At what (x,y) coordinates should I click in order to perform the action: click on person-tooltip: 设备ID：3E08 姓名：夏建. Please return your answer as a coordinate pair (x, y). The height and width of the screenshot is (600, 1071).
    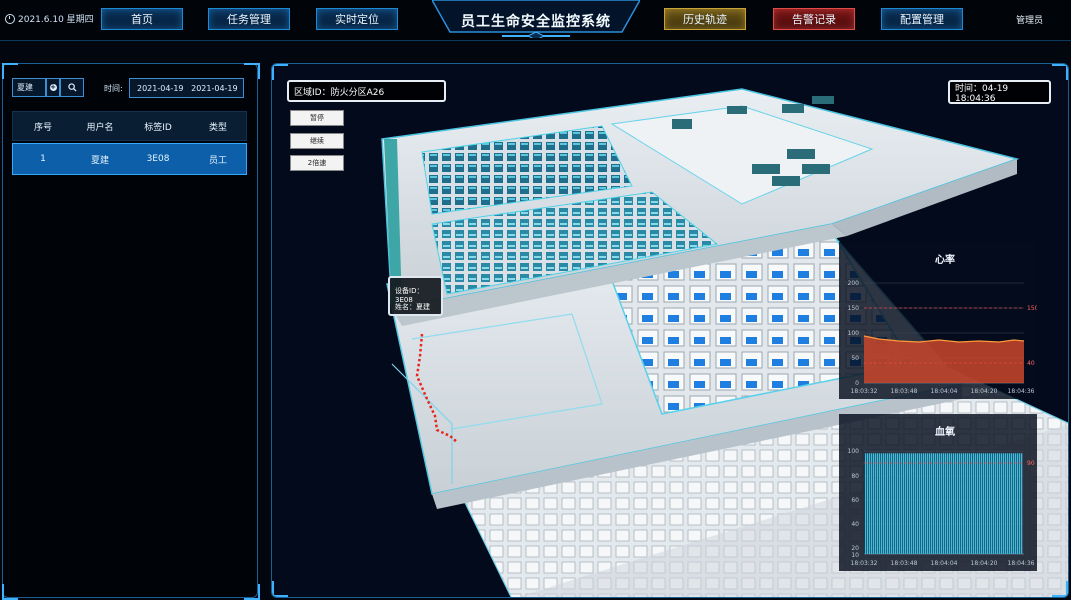
    Looking at the image, I should click on (415, 296).